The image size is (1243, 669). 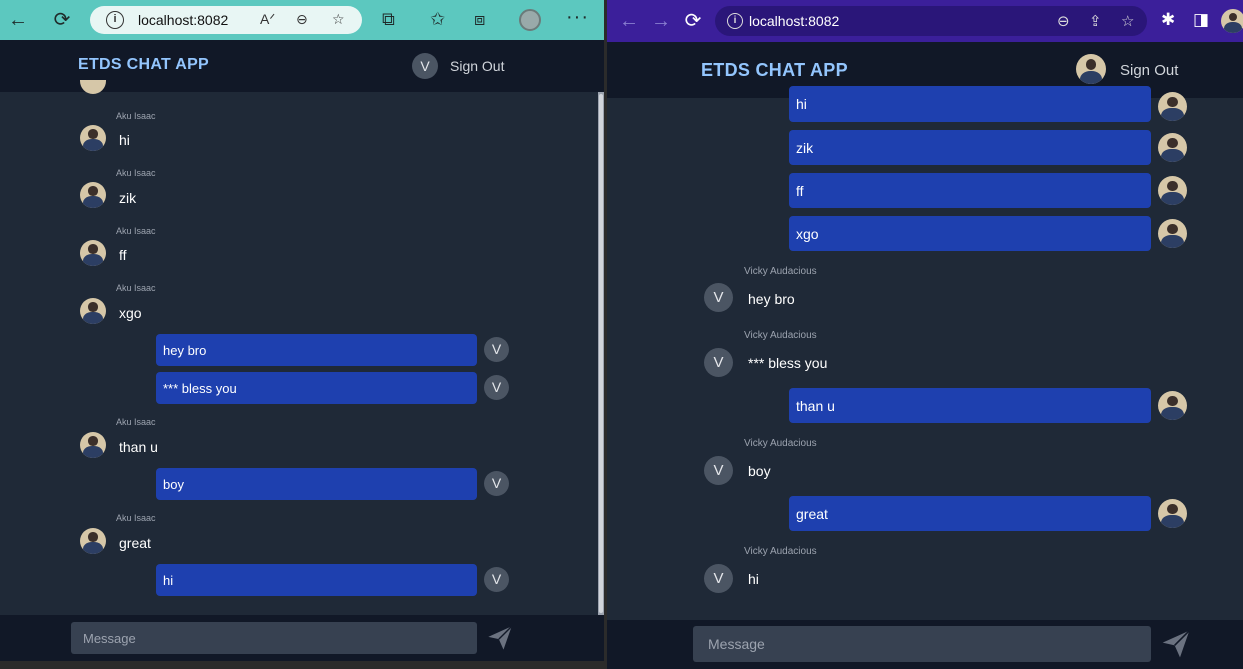 I want to click on zoom-out-icon: ⊖, so click(x=302, y=19).